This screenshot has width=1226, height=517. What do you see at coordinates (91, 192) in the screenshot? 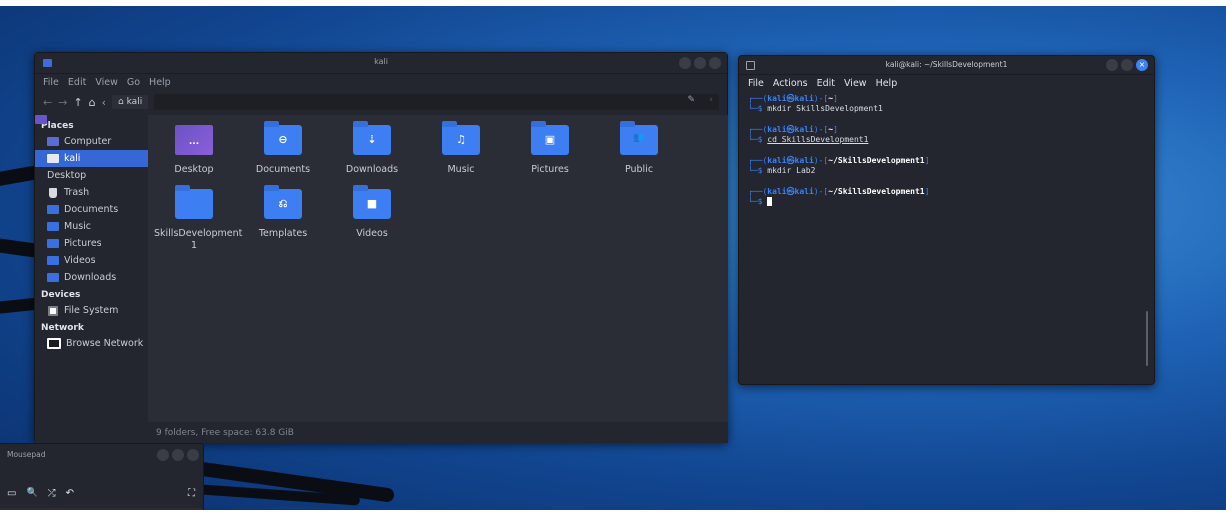
I see `sidebar-item-trash: Trash` at bounding box center [91, 192].